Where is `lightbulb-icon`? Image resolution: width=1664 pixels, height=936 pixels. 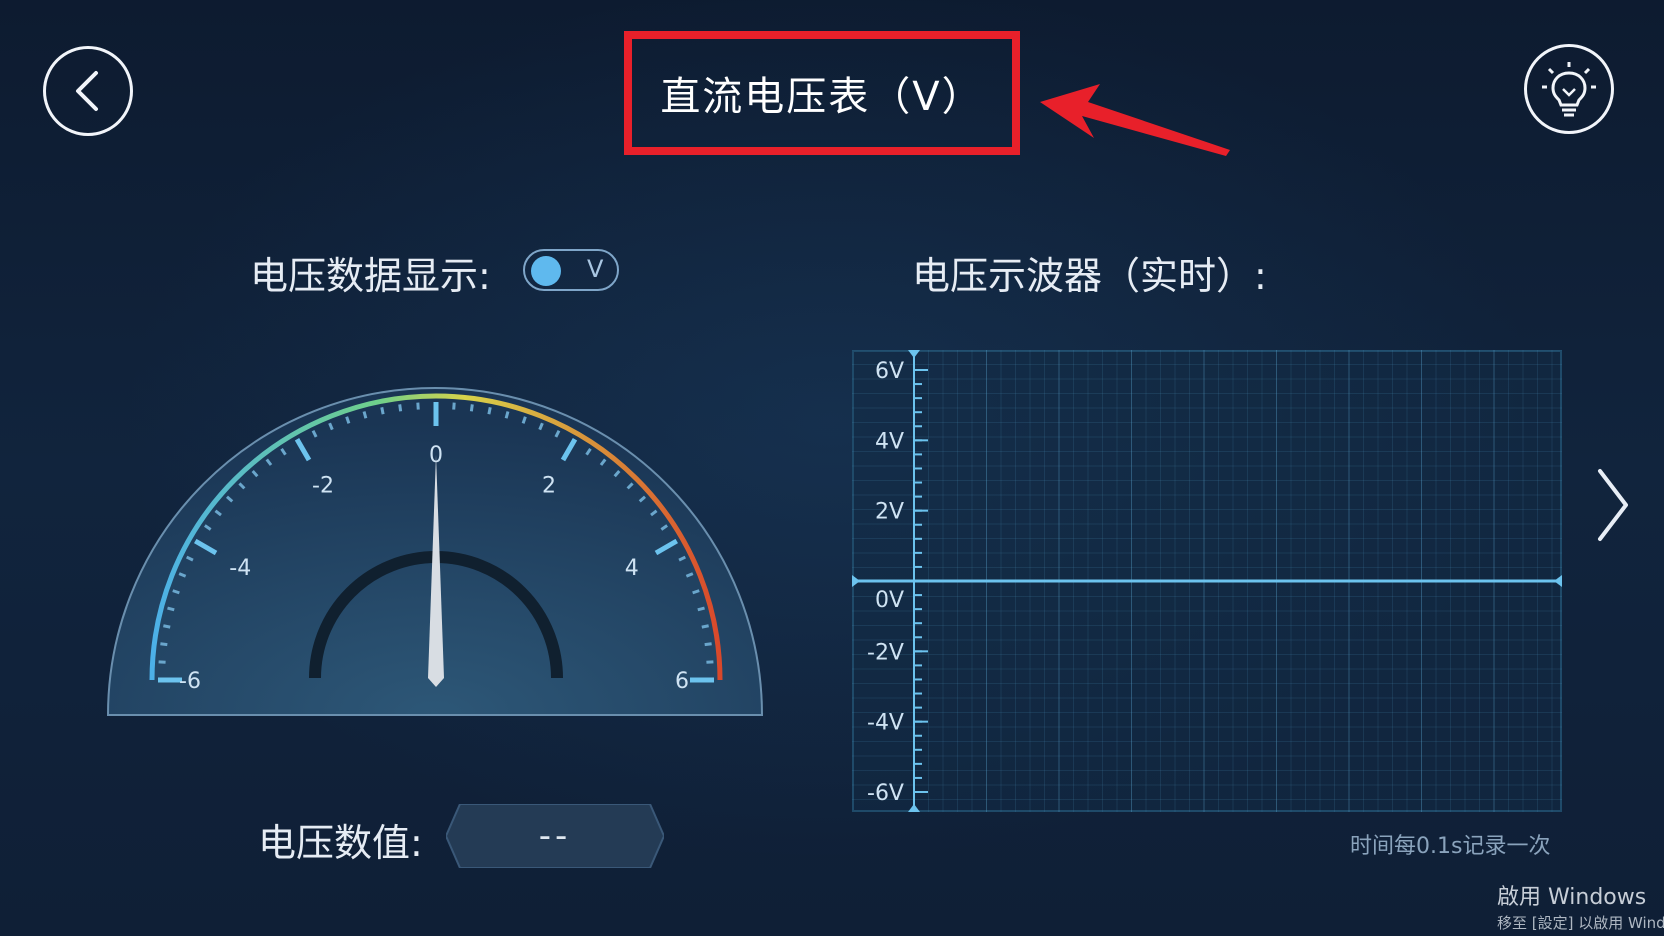
lightbulb-icon is located at coordinates (1569, 89).